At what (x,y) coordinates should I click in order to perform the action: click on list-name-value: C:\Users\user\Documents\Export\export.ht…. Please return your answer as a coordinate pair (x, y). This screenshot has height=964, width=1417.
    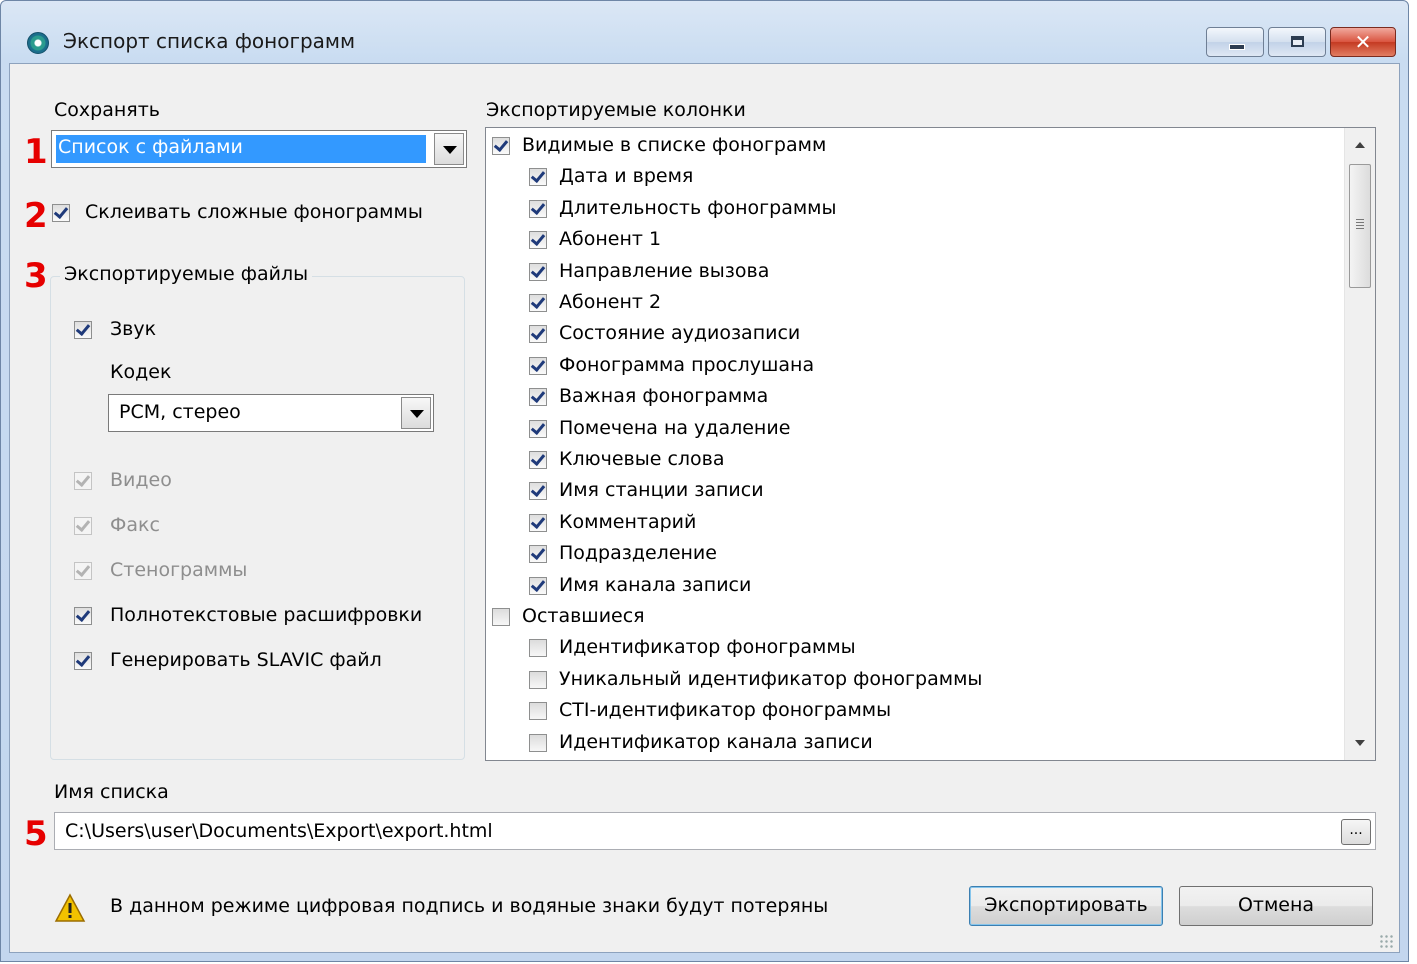
    Looking at the image, I should click on (279, 831).